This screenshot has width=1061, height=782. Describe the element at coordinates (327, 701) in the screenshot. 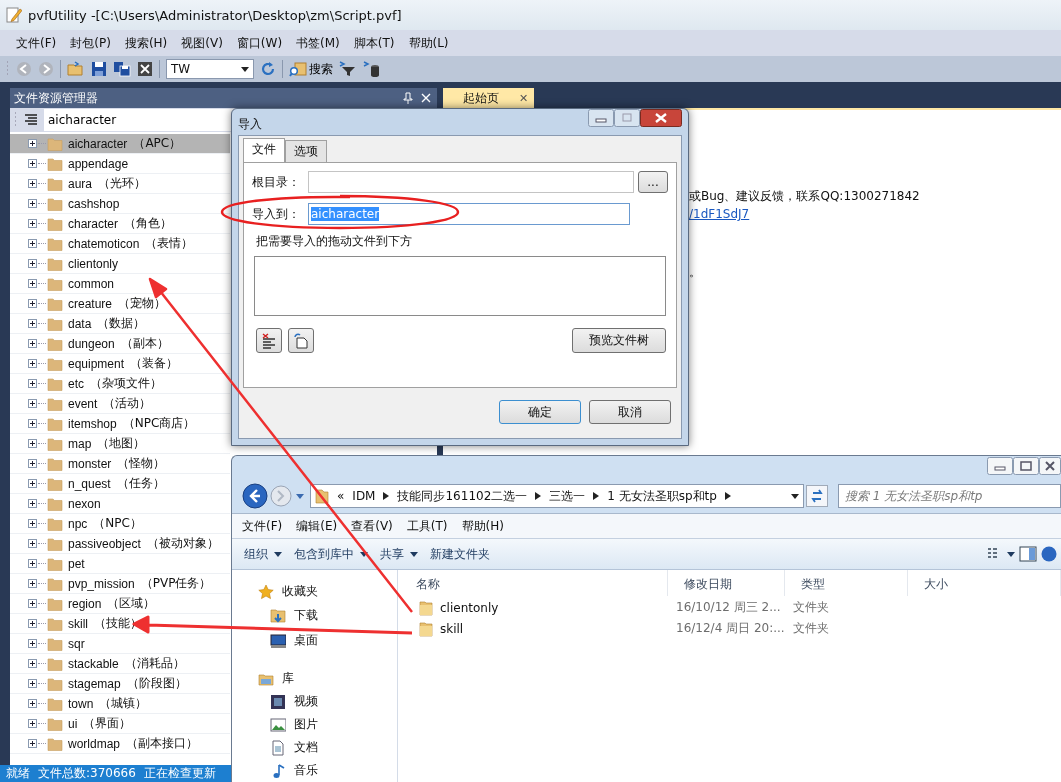

I see `nav-item: 视频` at that location.